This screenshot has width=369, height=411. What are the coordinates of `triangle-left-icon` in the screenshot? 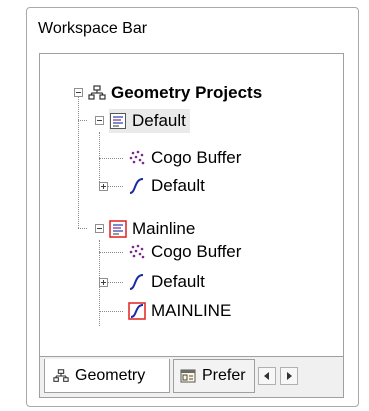 It's located at (266, 376).